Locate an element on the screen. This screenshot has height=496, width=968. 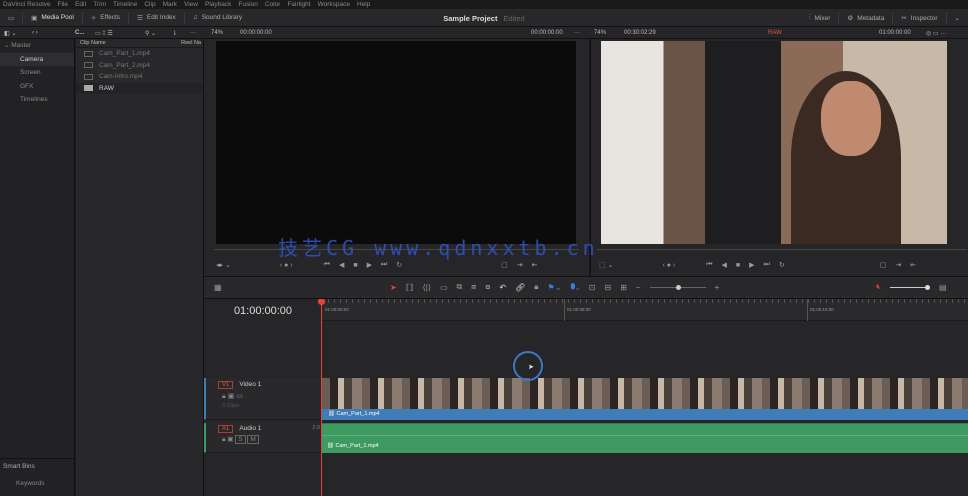
insert-icon: ⧉ is located at coordinates (460, 287).